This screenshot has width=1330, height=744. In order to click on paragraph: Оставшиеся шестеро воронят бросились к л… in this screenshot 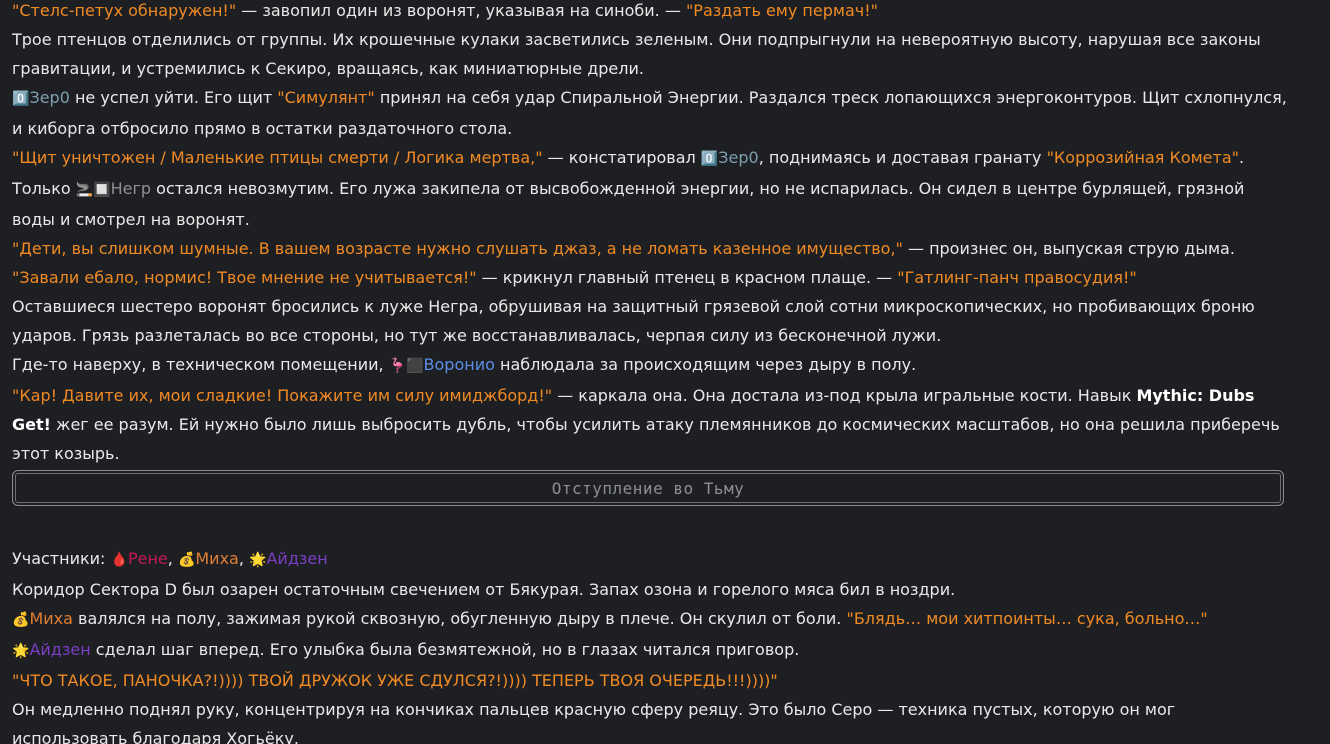, I will do `click(633, 321)`.